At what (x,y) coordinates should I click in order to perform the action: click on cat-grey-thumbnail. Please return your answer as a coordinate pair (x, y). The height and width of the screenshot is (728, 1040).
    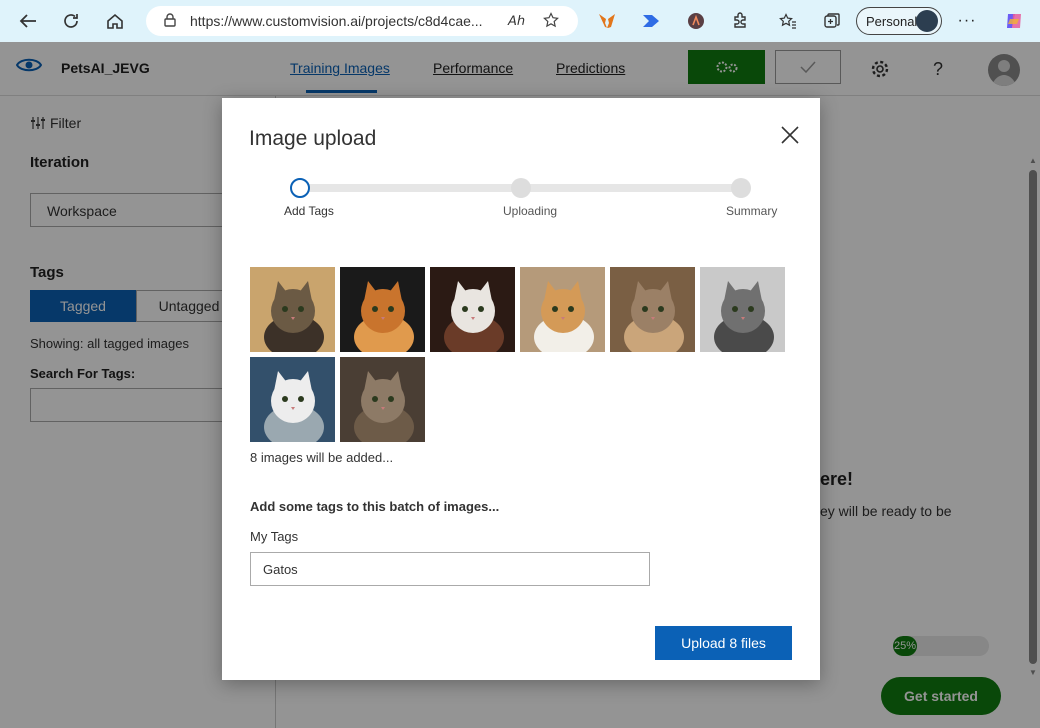
    Looking at the image, I should click on (742, 309).